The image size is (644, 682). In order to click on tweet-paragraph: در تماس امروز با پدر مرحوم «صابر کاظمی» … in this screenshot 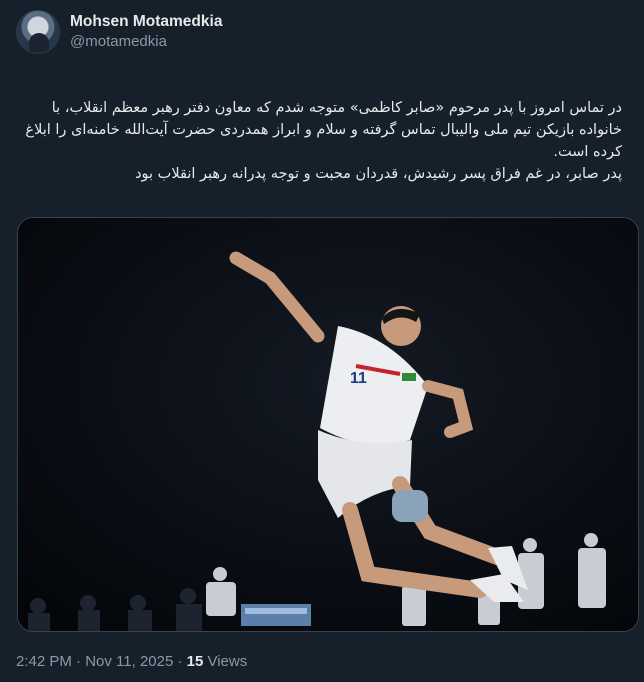, I will do `click(323, 130)`.